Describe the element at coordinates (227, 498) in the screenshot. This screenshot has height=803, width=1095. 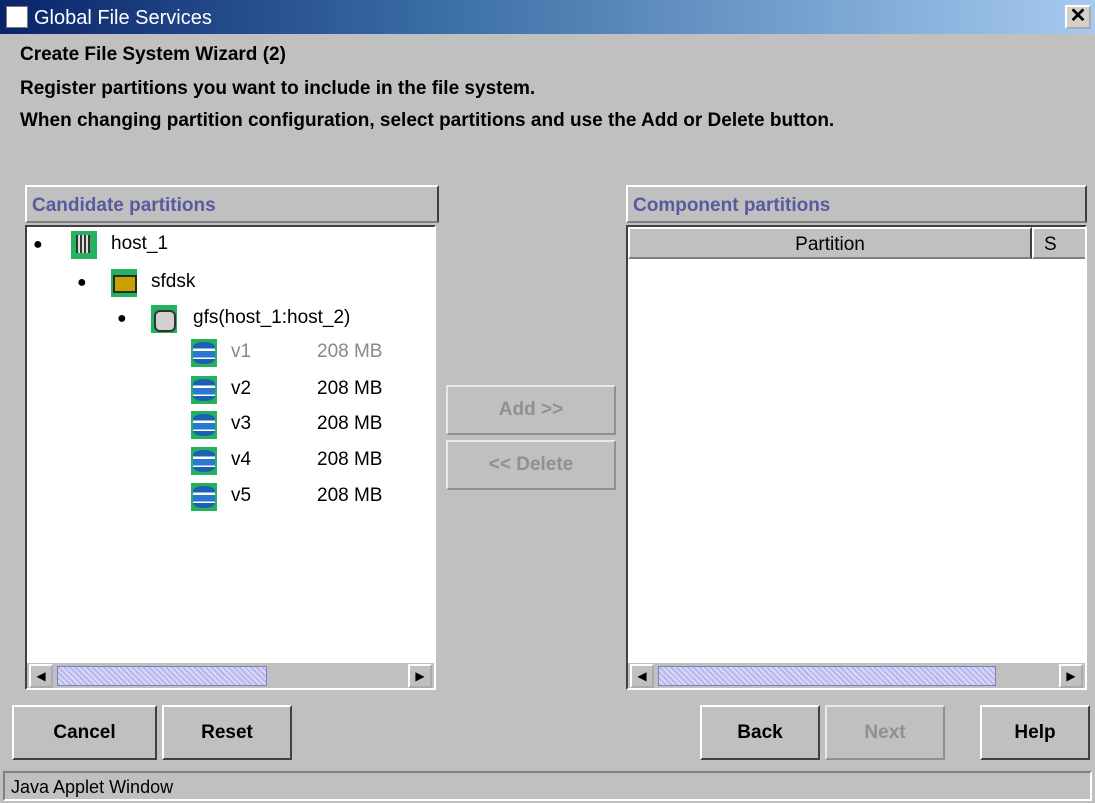
I see `tree-node-volume: v5 208 MB` at that location.